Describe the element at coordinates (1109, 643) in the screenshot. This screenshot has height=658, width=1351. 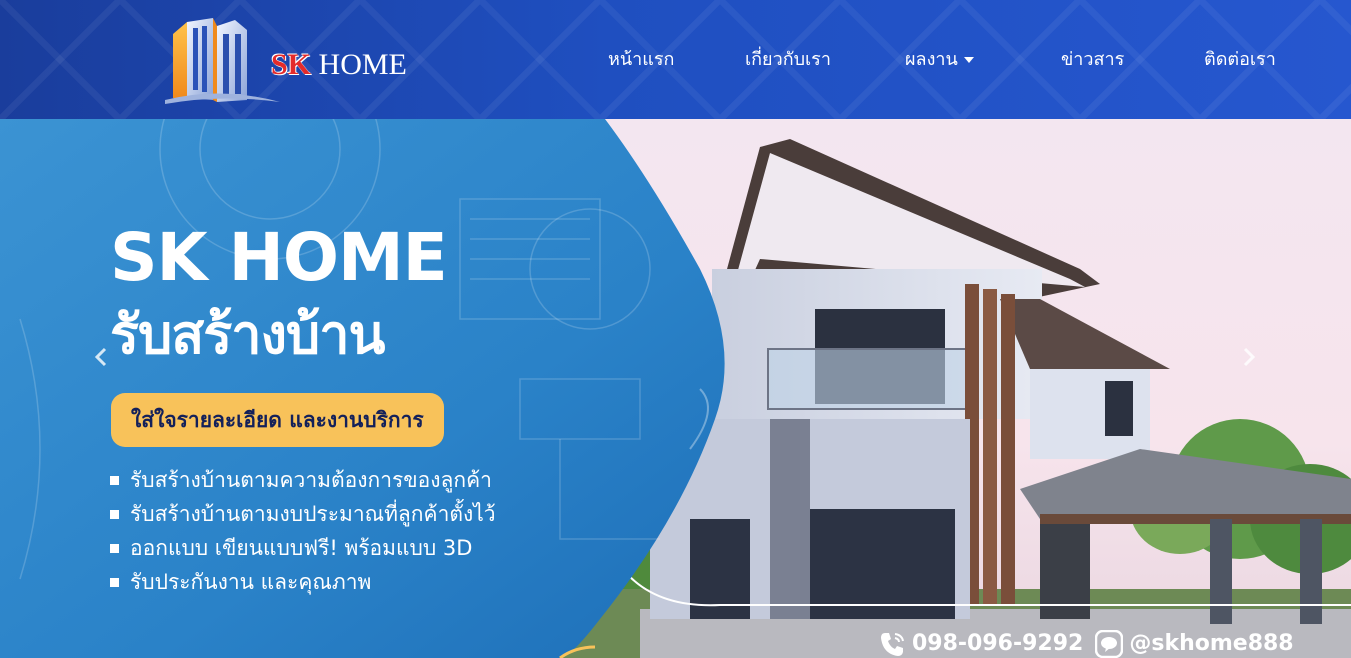
I see `line-app-icon` at that location.